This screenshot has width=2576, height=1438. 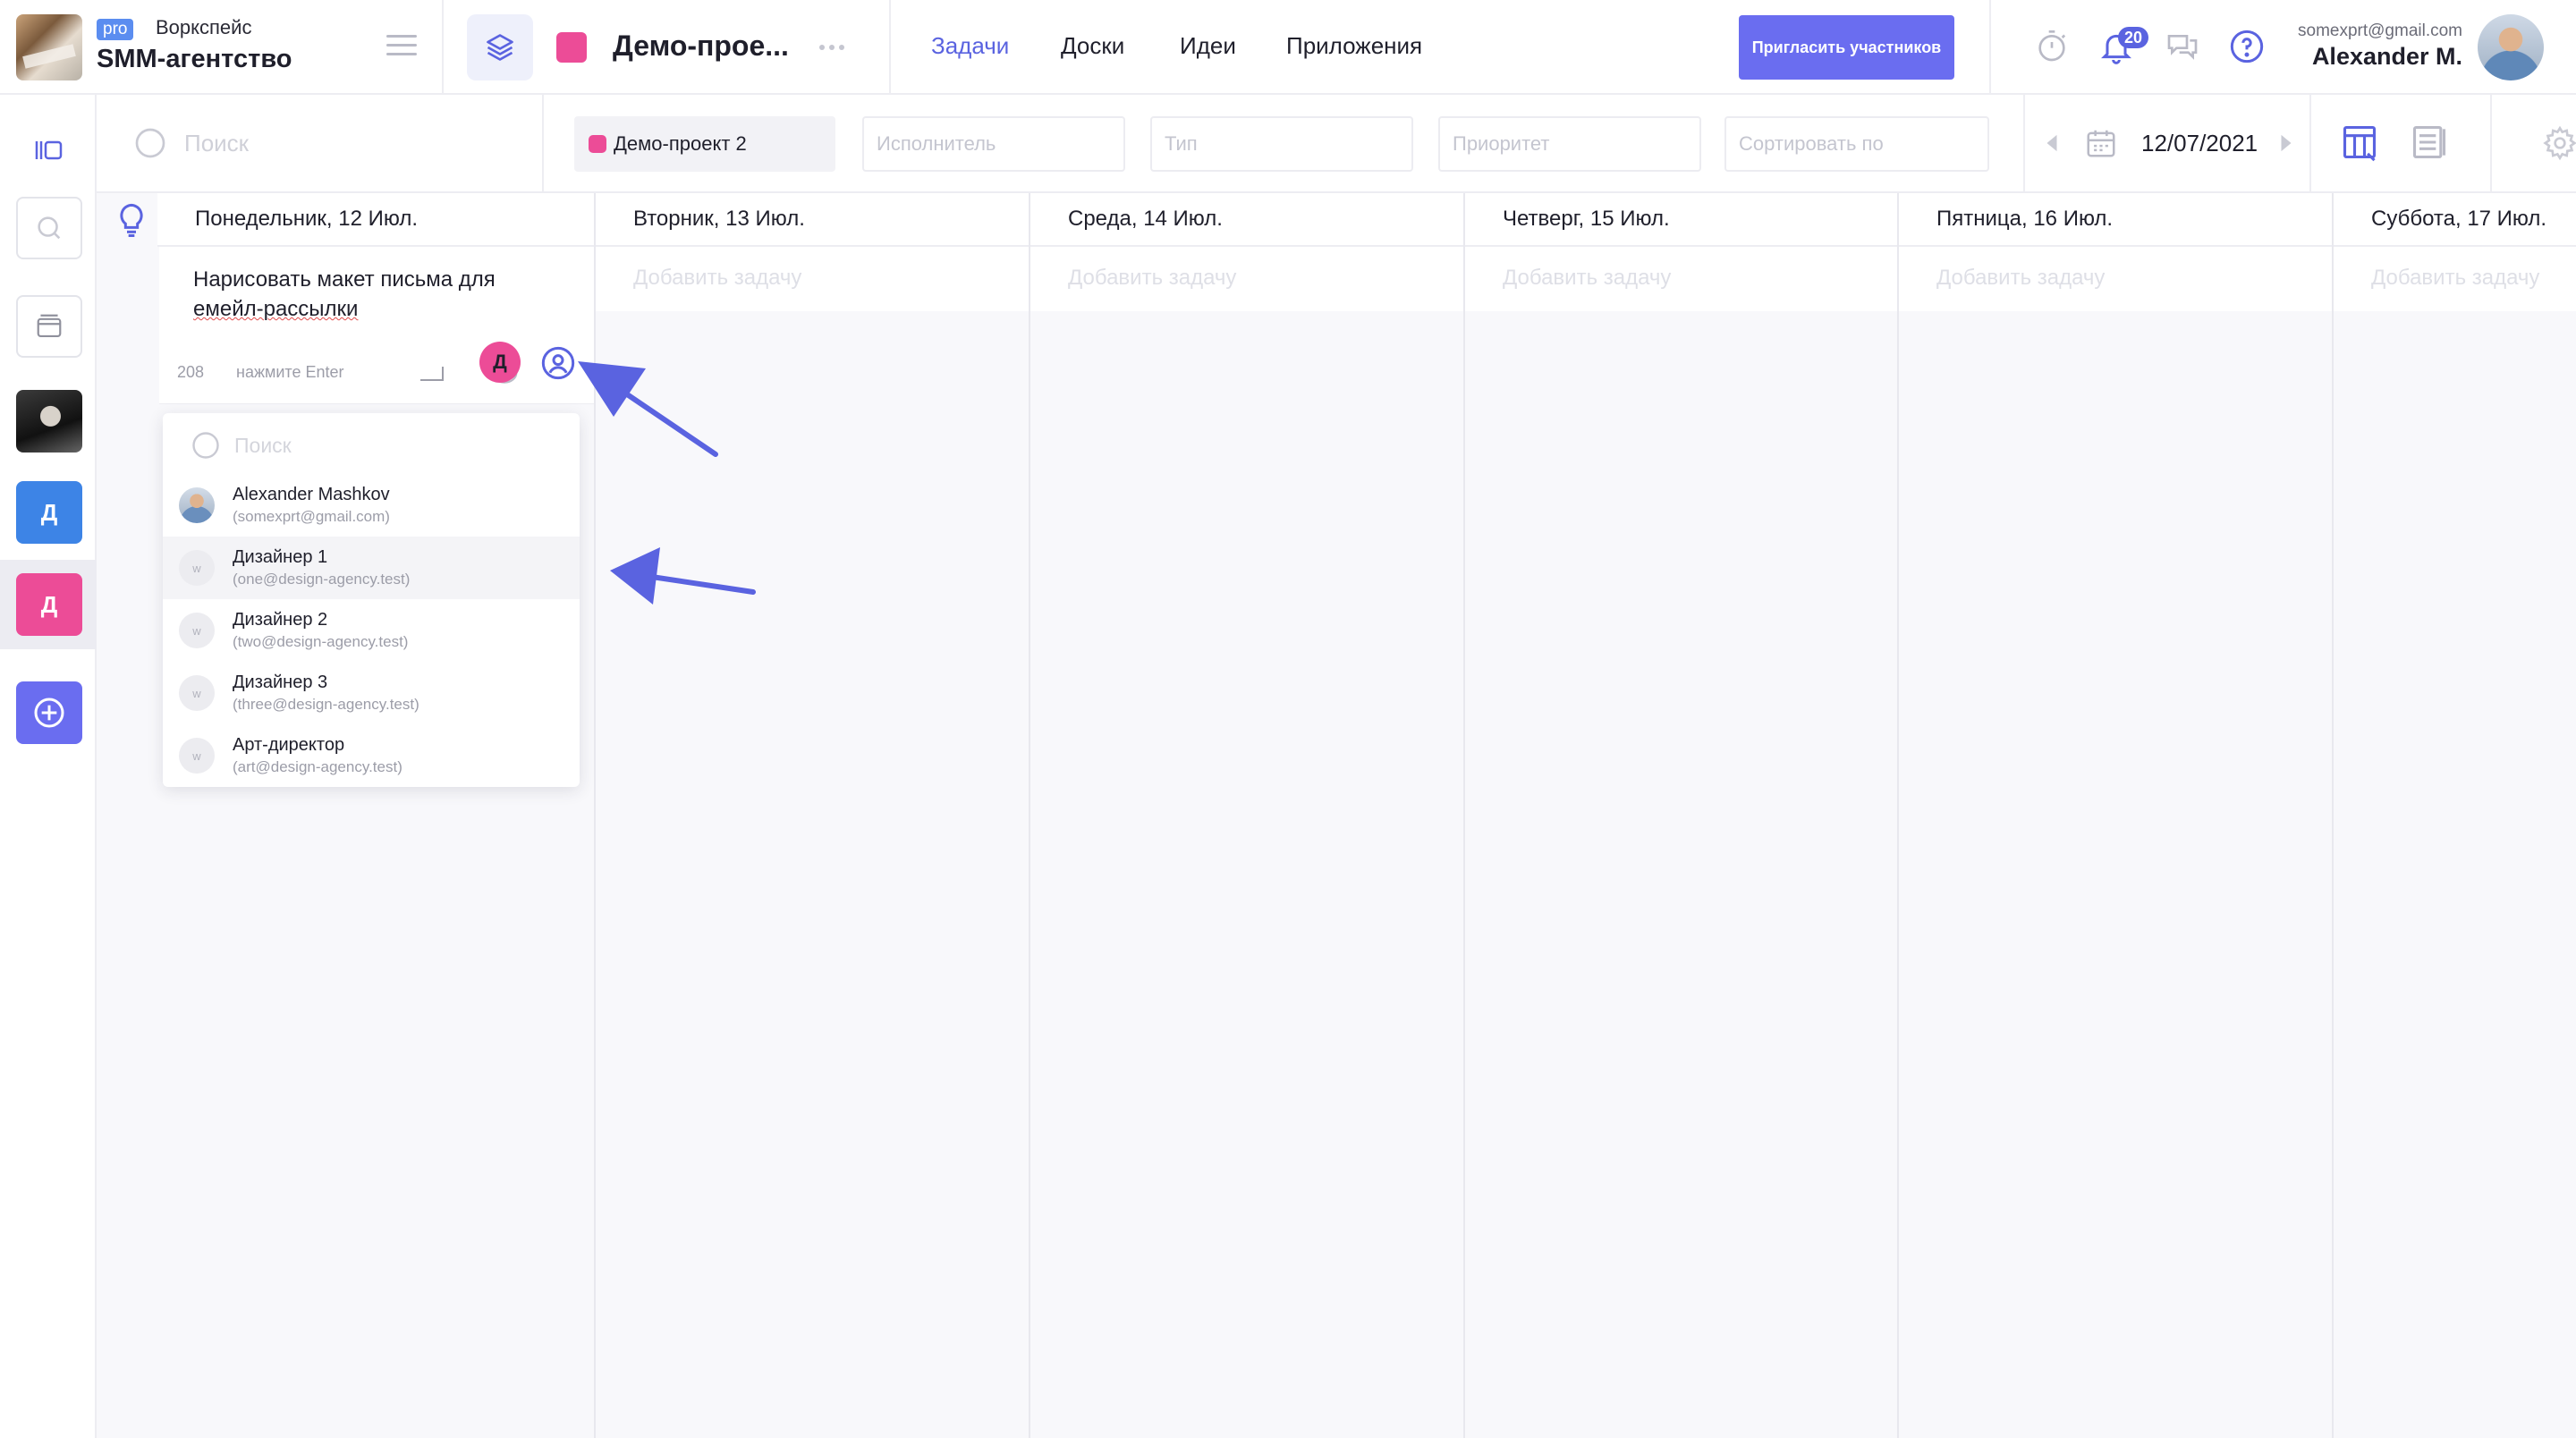 What do you see at coordinates (2511, 47) in the screenshot?
I see `user-avatar` at bounding box center [2511, 47].